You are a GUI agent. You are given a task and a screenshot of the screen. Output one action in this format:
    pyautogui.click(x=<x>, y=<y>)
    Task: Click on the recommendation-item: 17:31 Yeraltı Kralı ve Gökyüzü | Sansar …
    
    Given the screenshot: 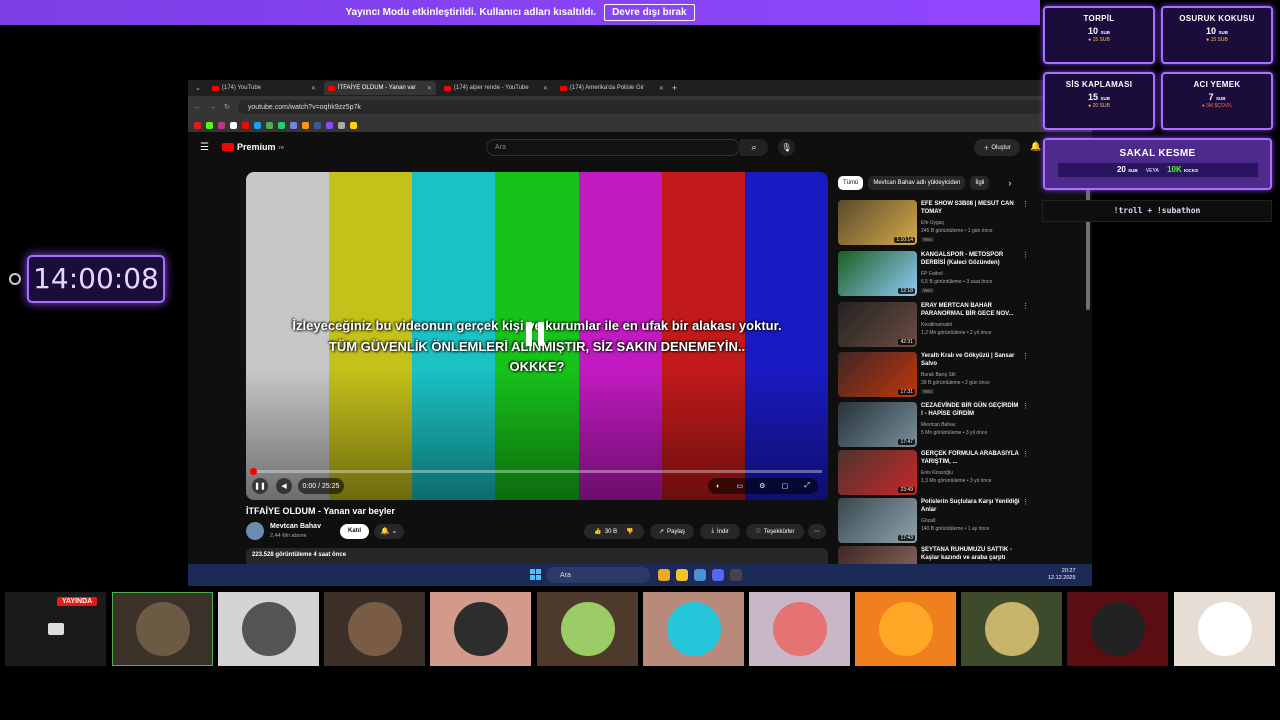 What is the action you would take?
    pyautogui.click(x=933, y=375)
    